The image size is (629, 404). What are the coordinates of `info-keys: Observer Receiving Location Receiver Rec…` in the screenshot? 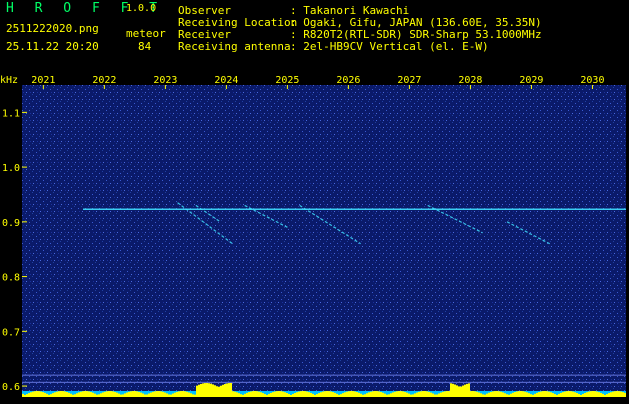 It's located at (237, 29).